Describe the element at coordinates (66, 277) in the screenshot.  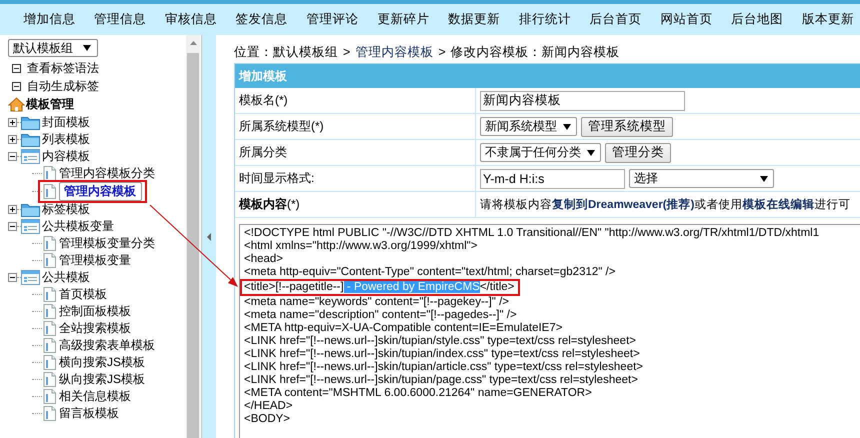
I see `tree-node: 公共模板` at that location.